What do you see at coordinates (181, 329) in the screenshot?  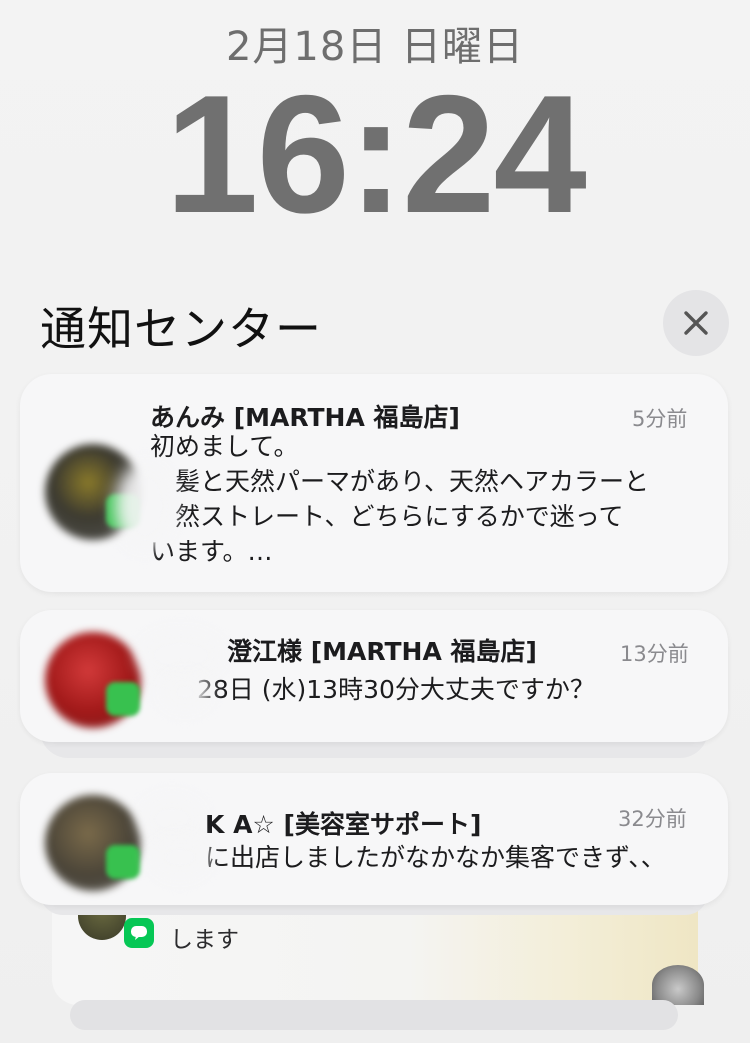 I see `notification-center-title: 通知センター` at bounding box center [181, 329].